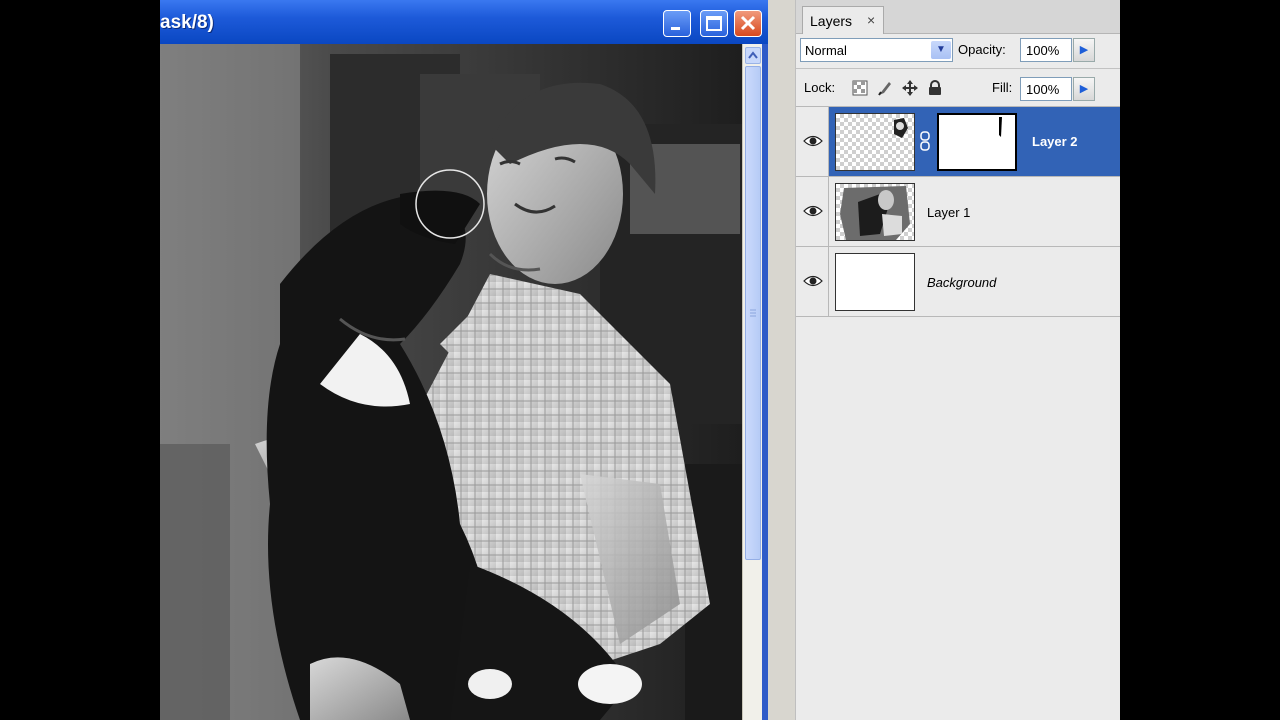  I want to click on opacity-slider-button: ▶, so click(1084, 50).